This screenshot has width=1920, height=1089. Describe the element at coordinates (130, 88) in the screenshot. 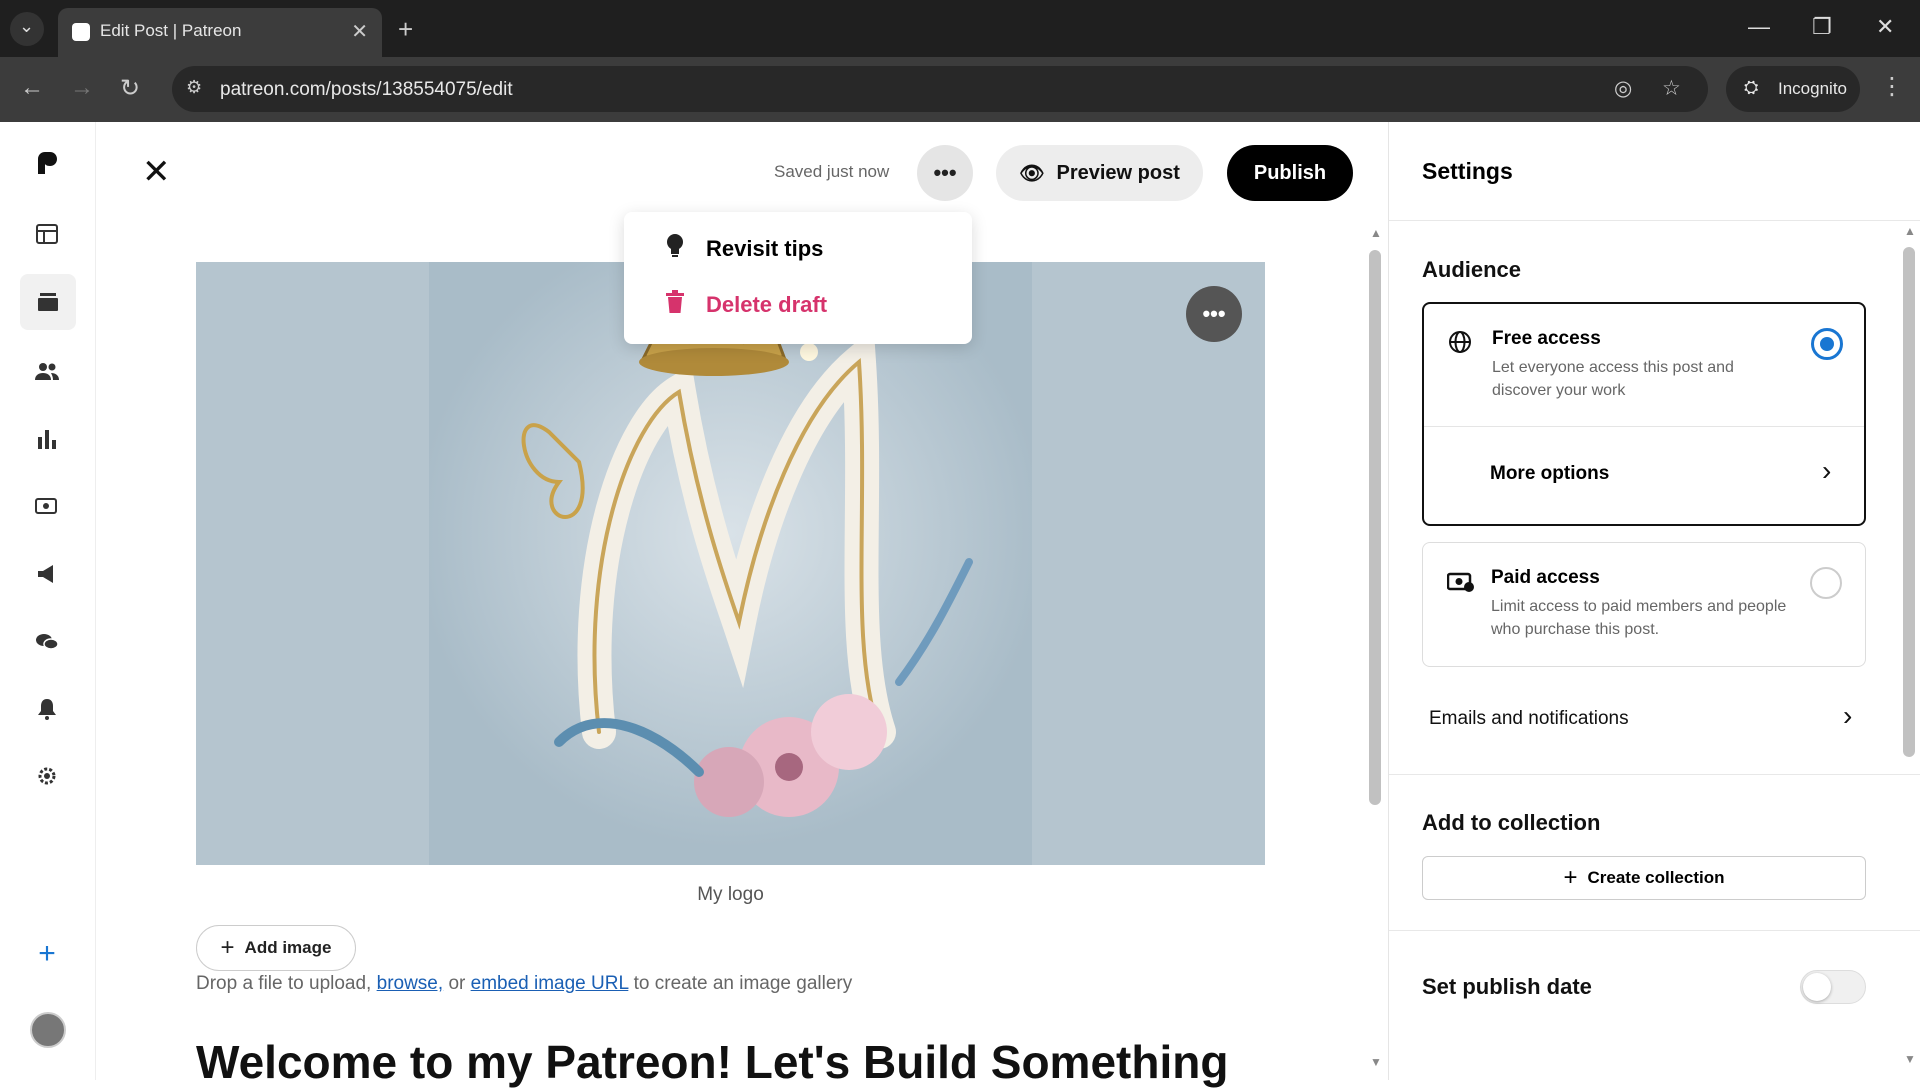

I see `reload-icon: ↻` at that location.